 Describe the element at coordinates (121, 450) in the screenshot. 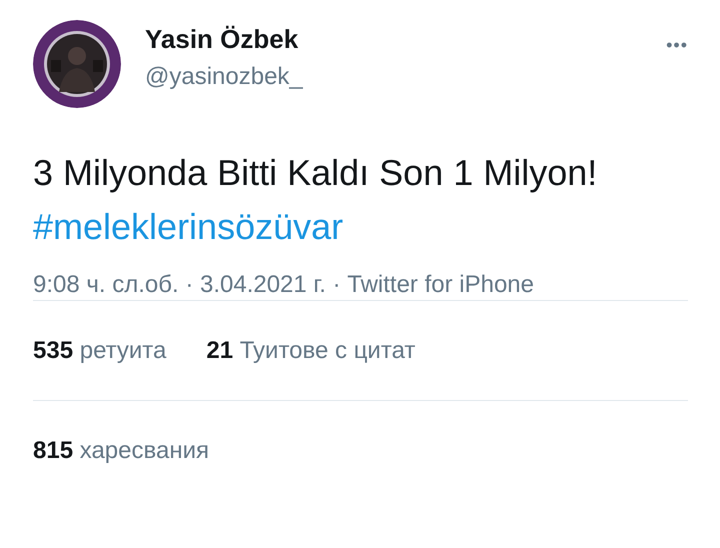

I see `stat-link: 815 харесвания` at that location.